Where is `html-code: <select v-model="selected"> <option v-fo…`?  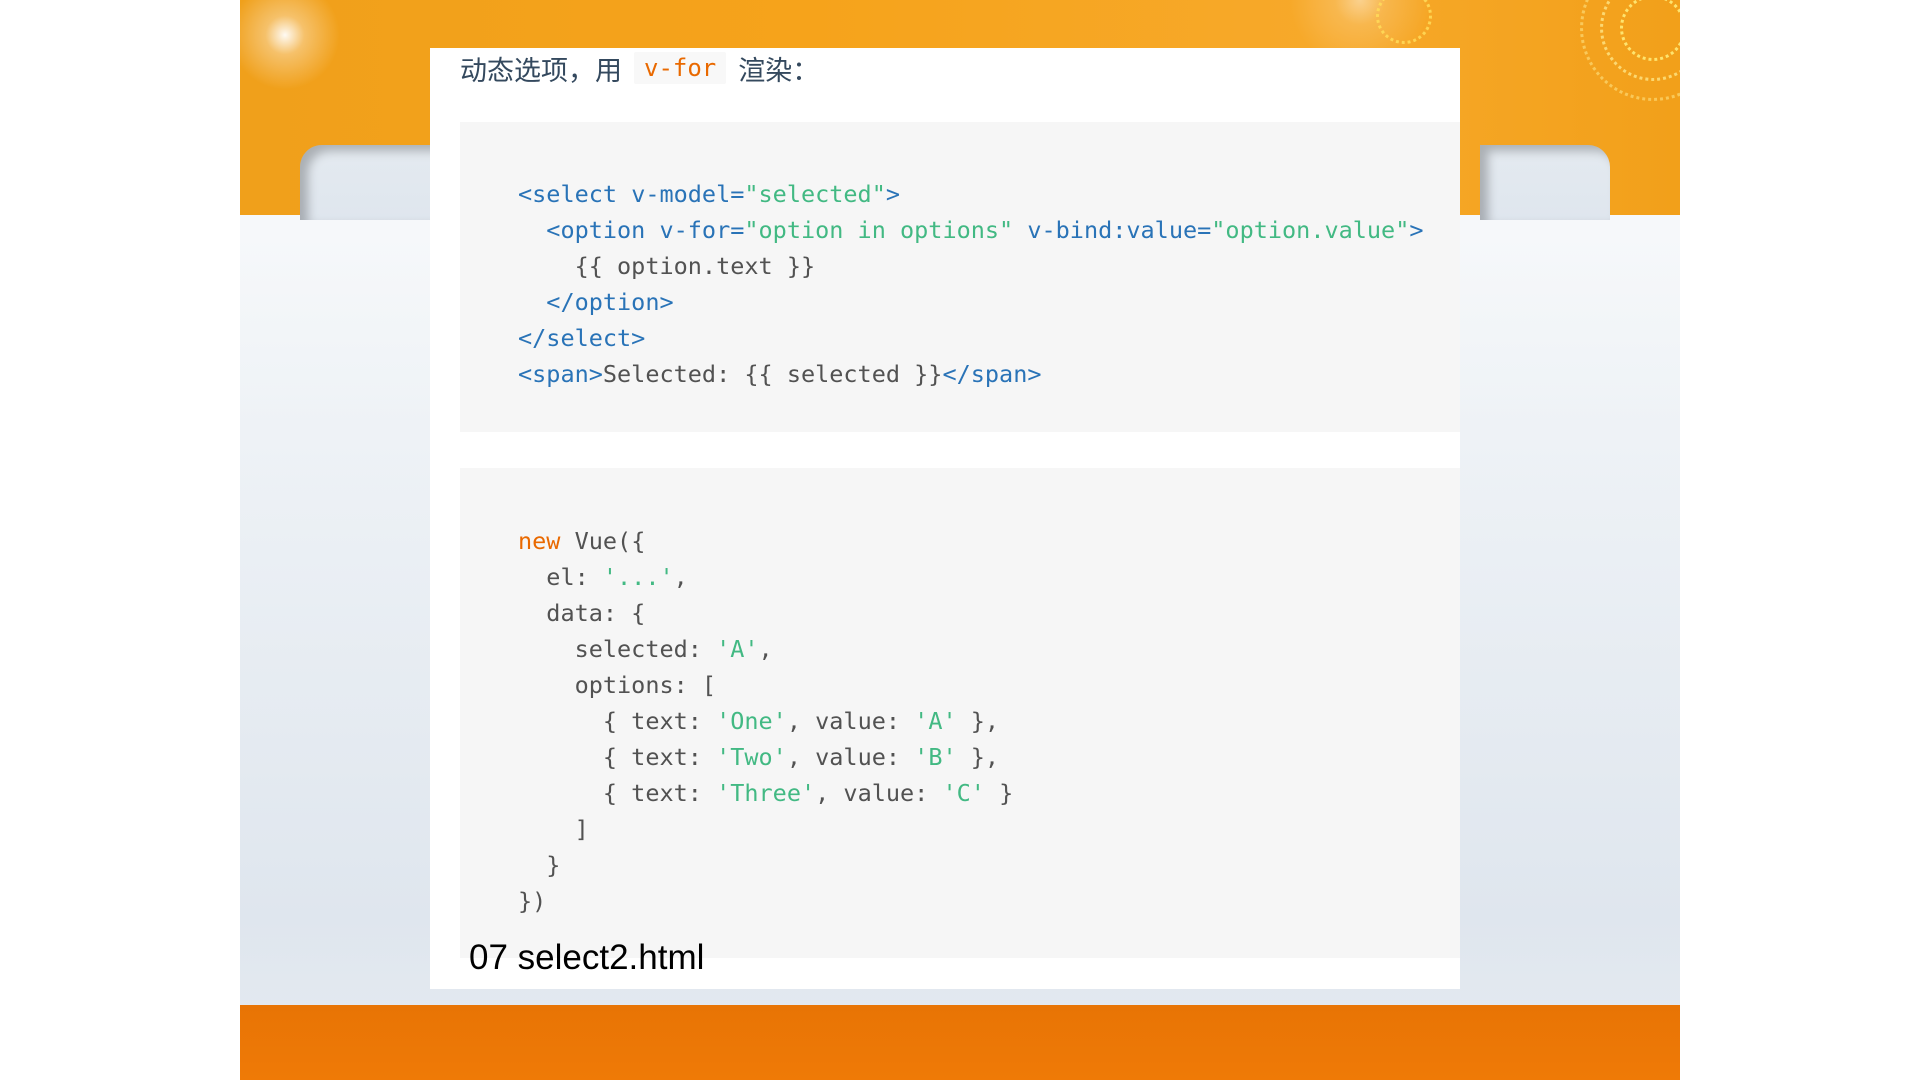 html-code: <select v-model="selected"> <option v-fo… is located at coordinates (971, 284).